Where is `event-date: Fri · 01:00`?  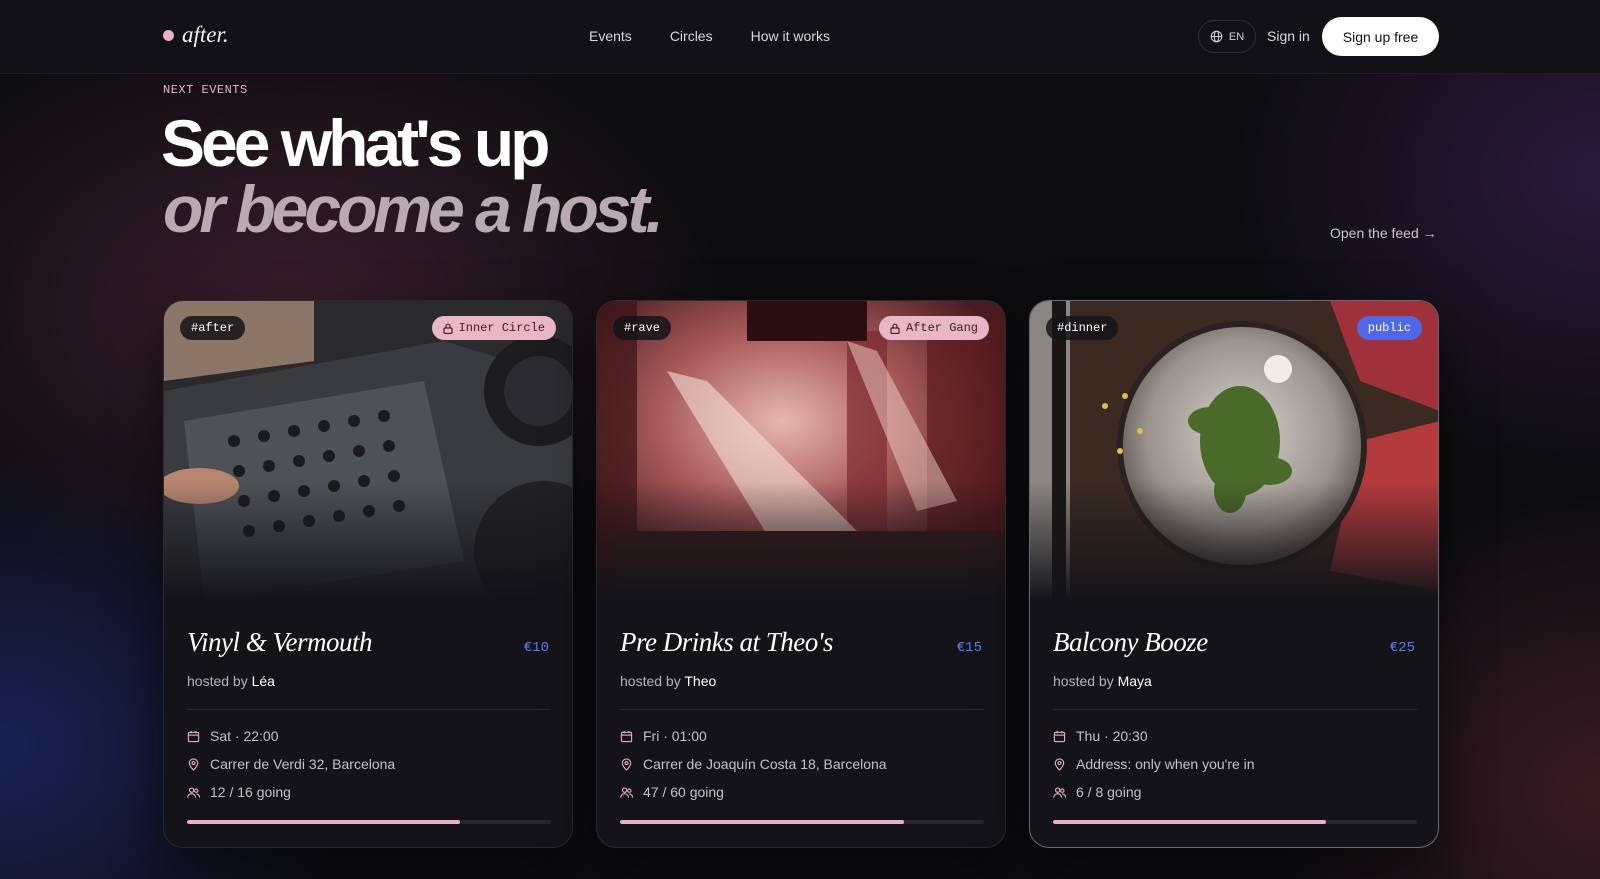 event-date: Fri · 01:00 is located at coordinates (675, 736).